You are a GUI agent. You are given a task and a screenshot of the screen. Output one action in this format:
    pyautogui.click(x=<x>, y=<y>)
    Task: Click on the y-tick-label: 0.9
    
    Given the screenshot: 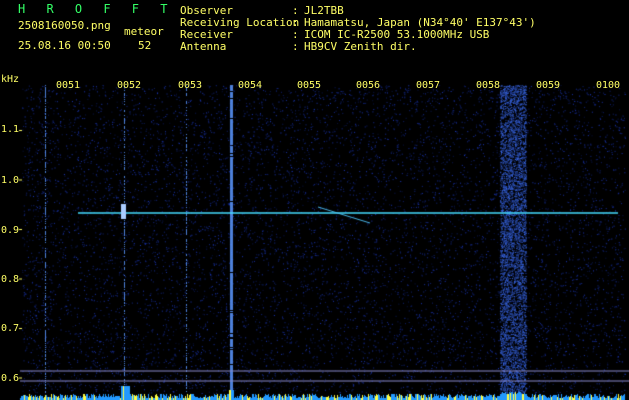 What is the action you would take?
    pyautogui.click(x=10, y=230)
    